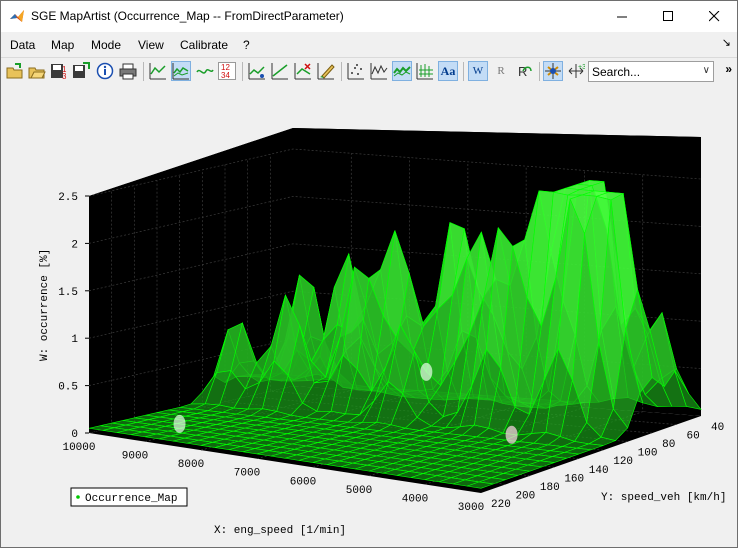  I want to click on zoom-button, so click(553, 71).